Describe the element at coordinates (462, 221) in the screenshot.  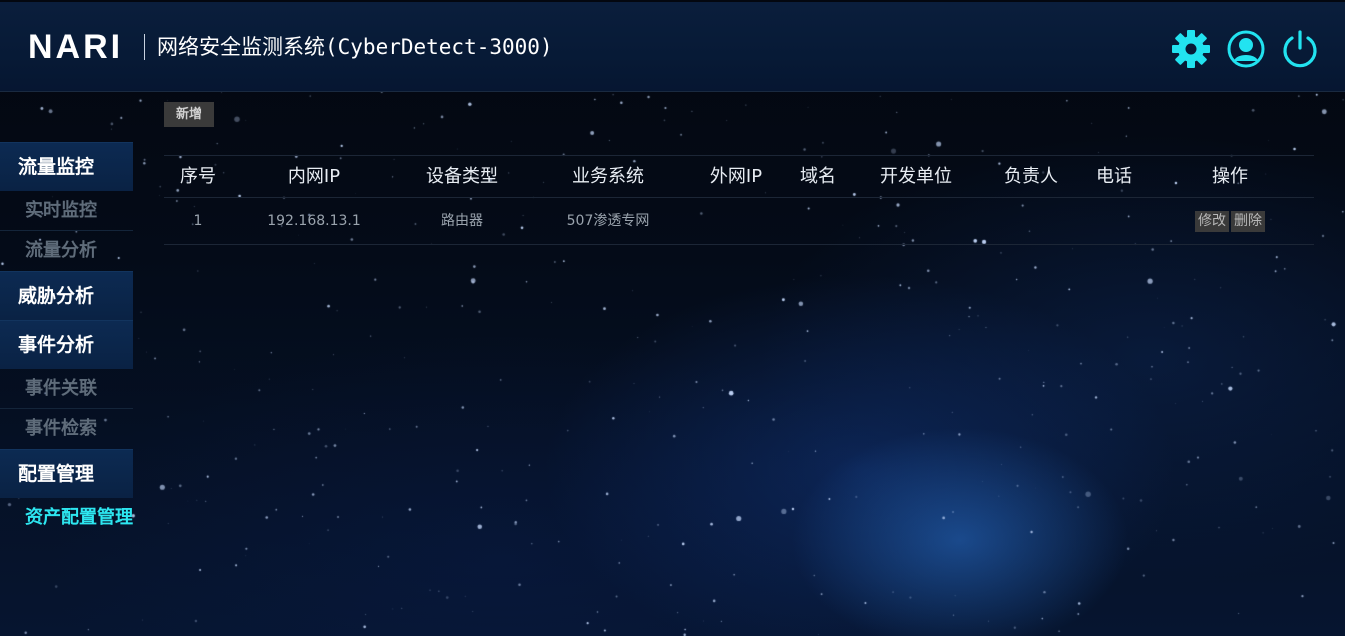
I see `cell-device-type: 路由器` at that location.